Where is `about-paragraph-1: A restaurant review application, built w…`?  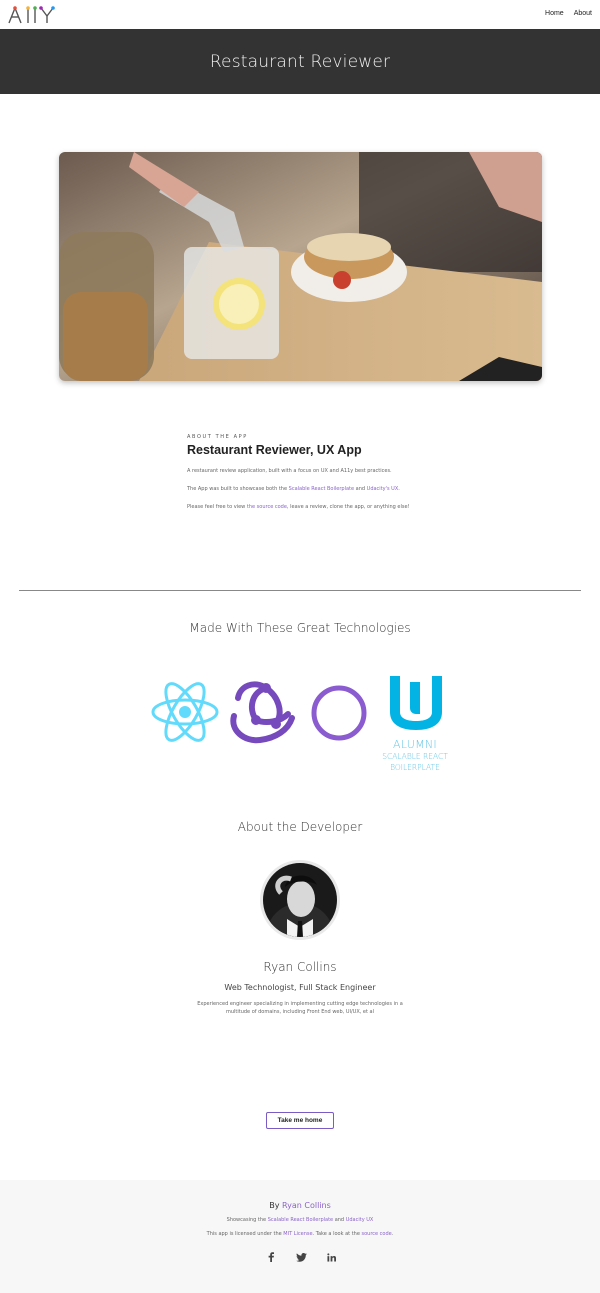
about-paragraph-1: A restaurant review application, built w… is located at coordinates (289, 471).